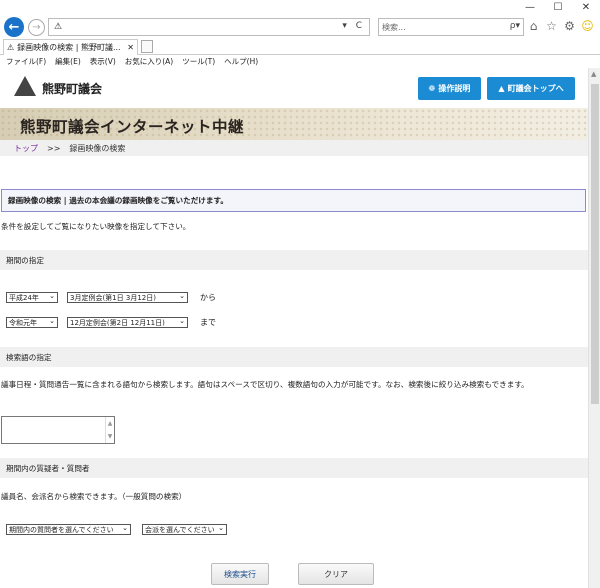  I want to click on questioner-select: 期間内の質問者を選んでください ⌄, so click(68, 529).